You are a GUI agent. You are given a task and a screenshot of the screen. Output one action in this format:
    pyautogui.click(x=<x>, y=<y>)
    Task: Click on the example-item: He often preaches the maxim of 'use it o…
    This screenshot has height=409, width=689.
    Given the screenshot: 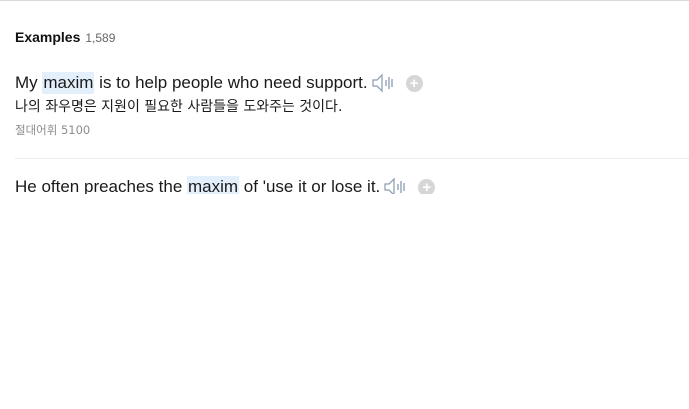 What is the action you would take?
    pyautogui.click(x=352, y=185)
    